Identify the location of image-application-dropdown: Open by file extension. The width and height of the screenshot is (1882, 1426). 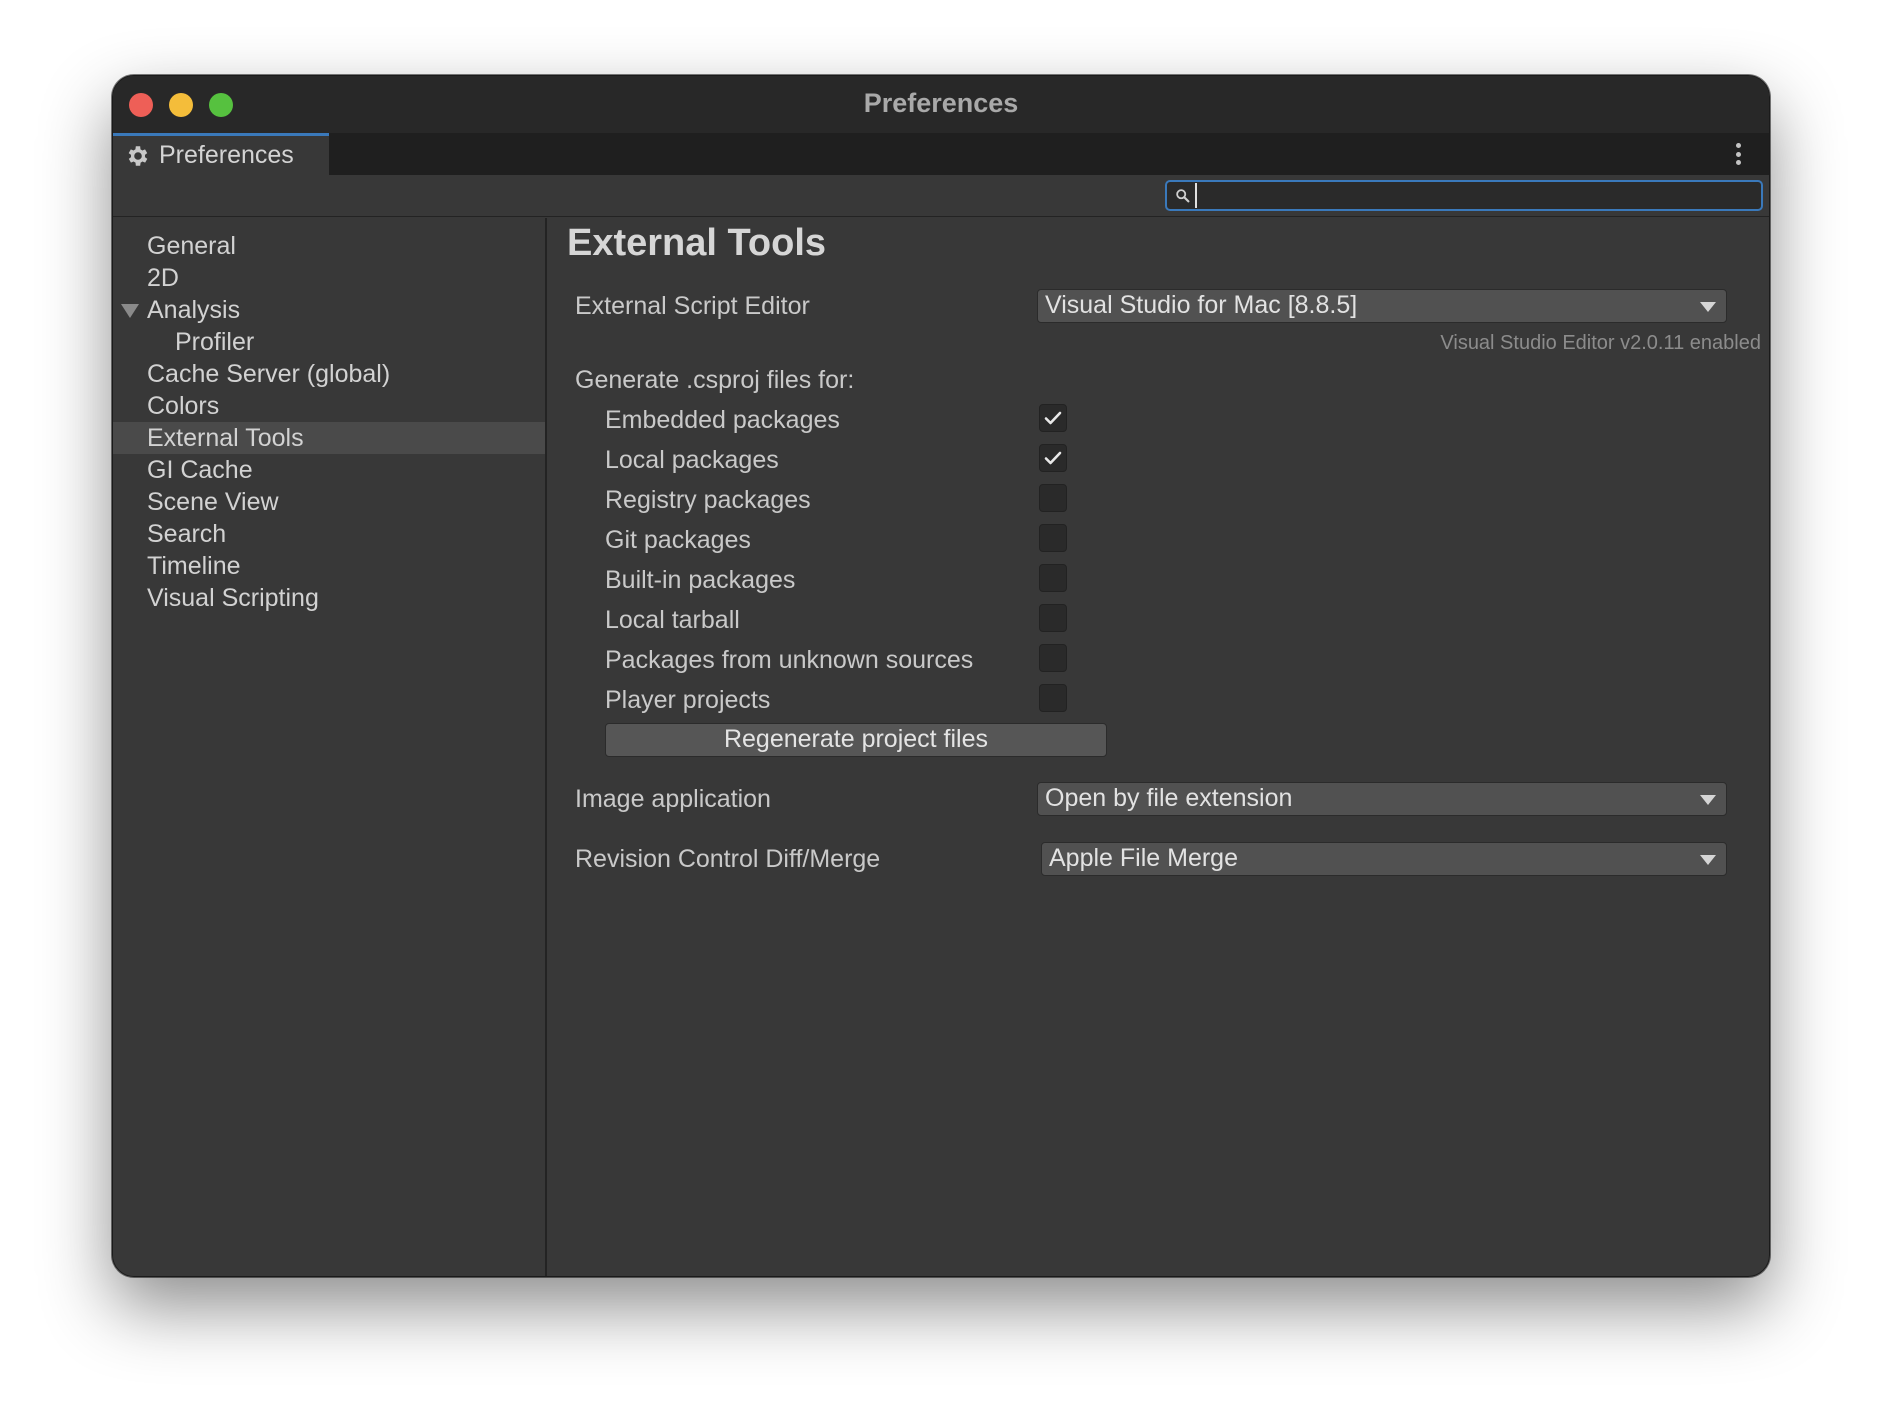
(1382, 799).